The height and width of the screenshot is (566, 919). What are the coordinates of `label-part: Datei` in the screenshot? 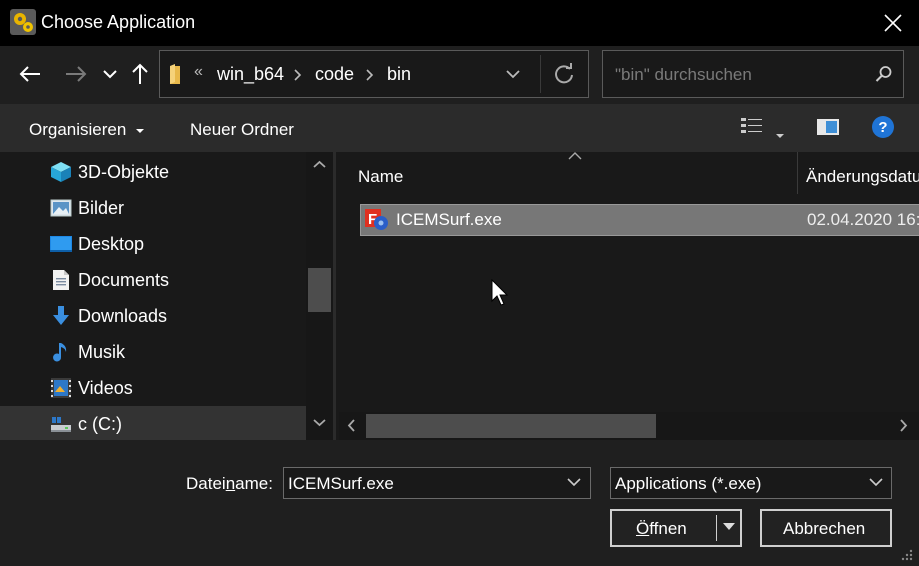 It's located at (206, 483).